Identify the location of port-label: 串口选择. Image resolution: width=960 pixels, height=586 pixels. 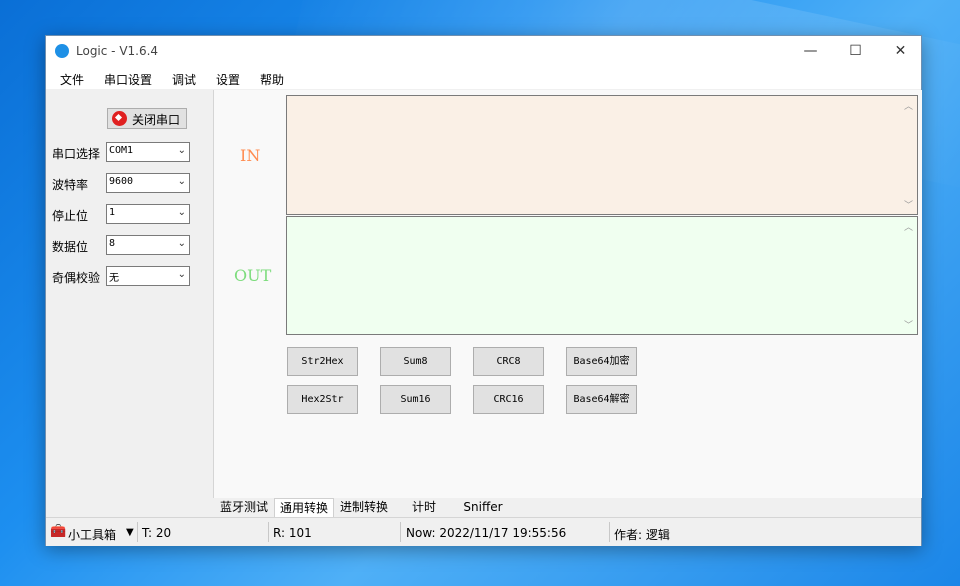
(76, 154).